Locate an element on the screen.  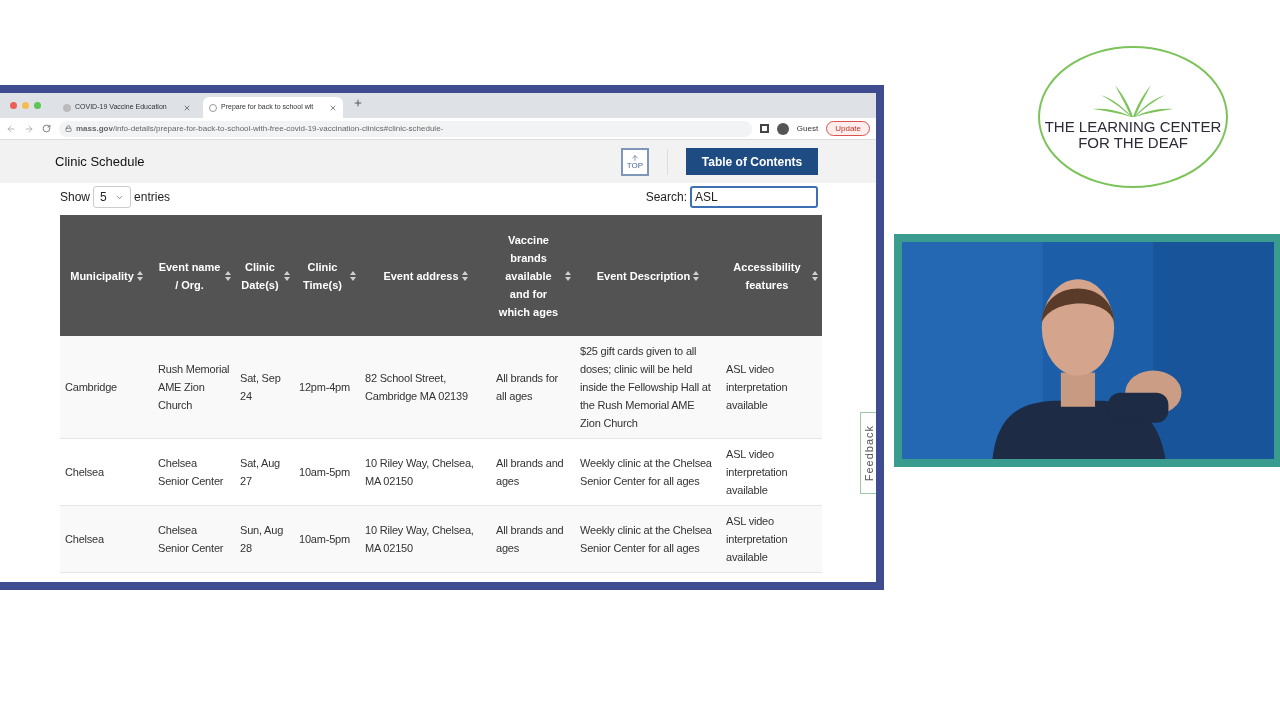
table-cell-text: Sat, Sep 24 is located at coordinates (260, 387).